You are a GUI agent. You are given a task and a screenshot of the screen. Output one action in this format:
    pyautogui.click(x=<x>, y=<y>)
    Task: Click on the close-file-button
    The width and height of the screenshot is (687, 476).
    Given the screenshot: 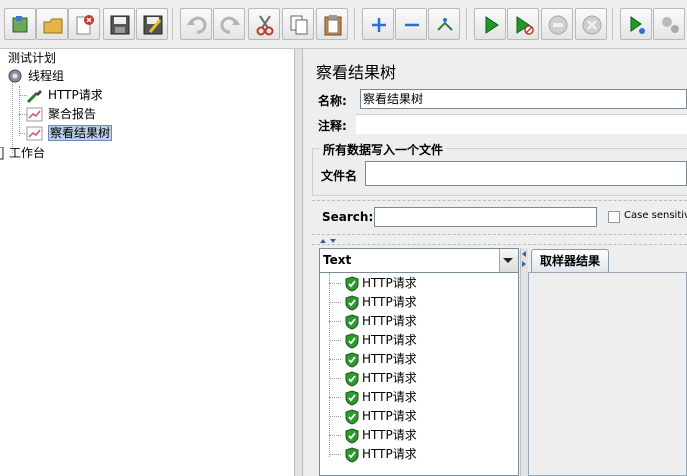 What is the action you would take?
    pyautogui.click(x=84, y=24)
    